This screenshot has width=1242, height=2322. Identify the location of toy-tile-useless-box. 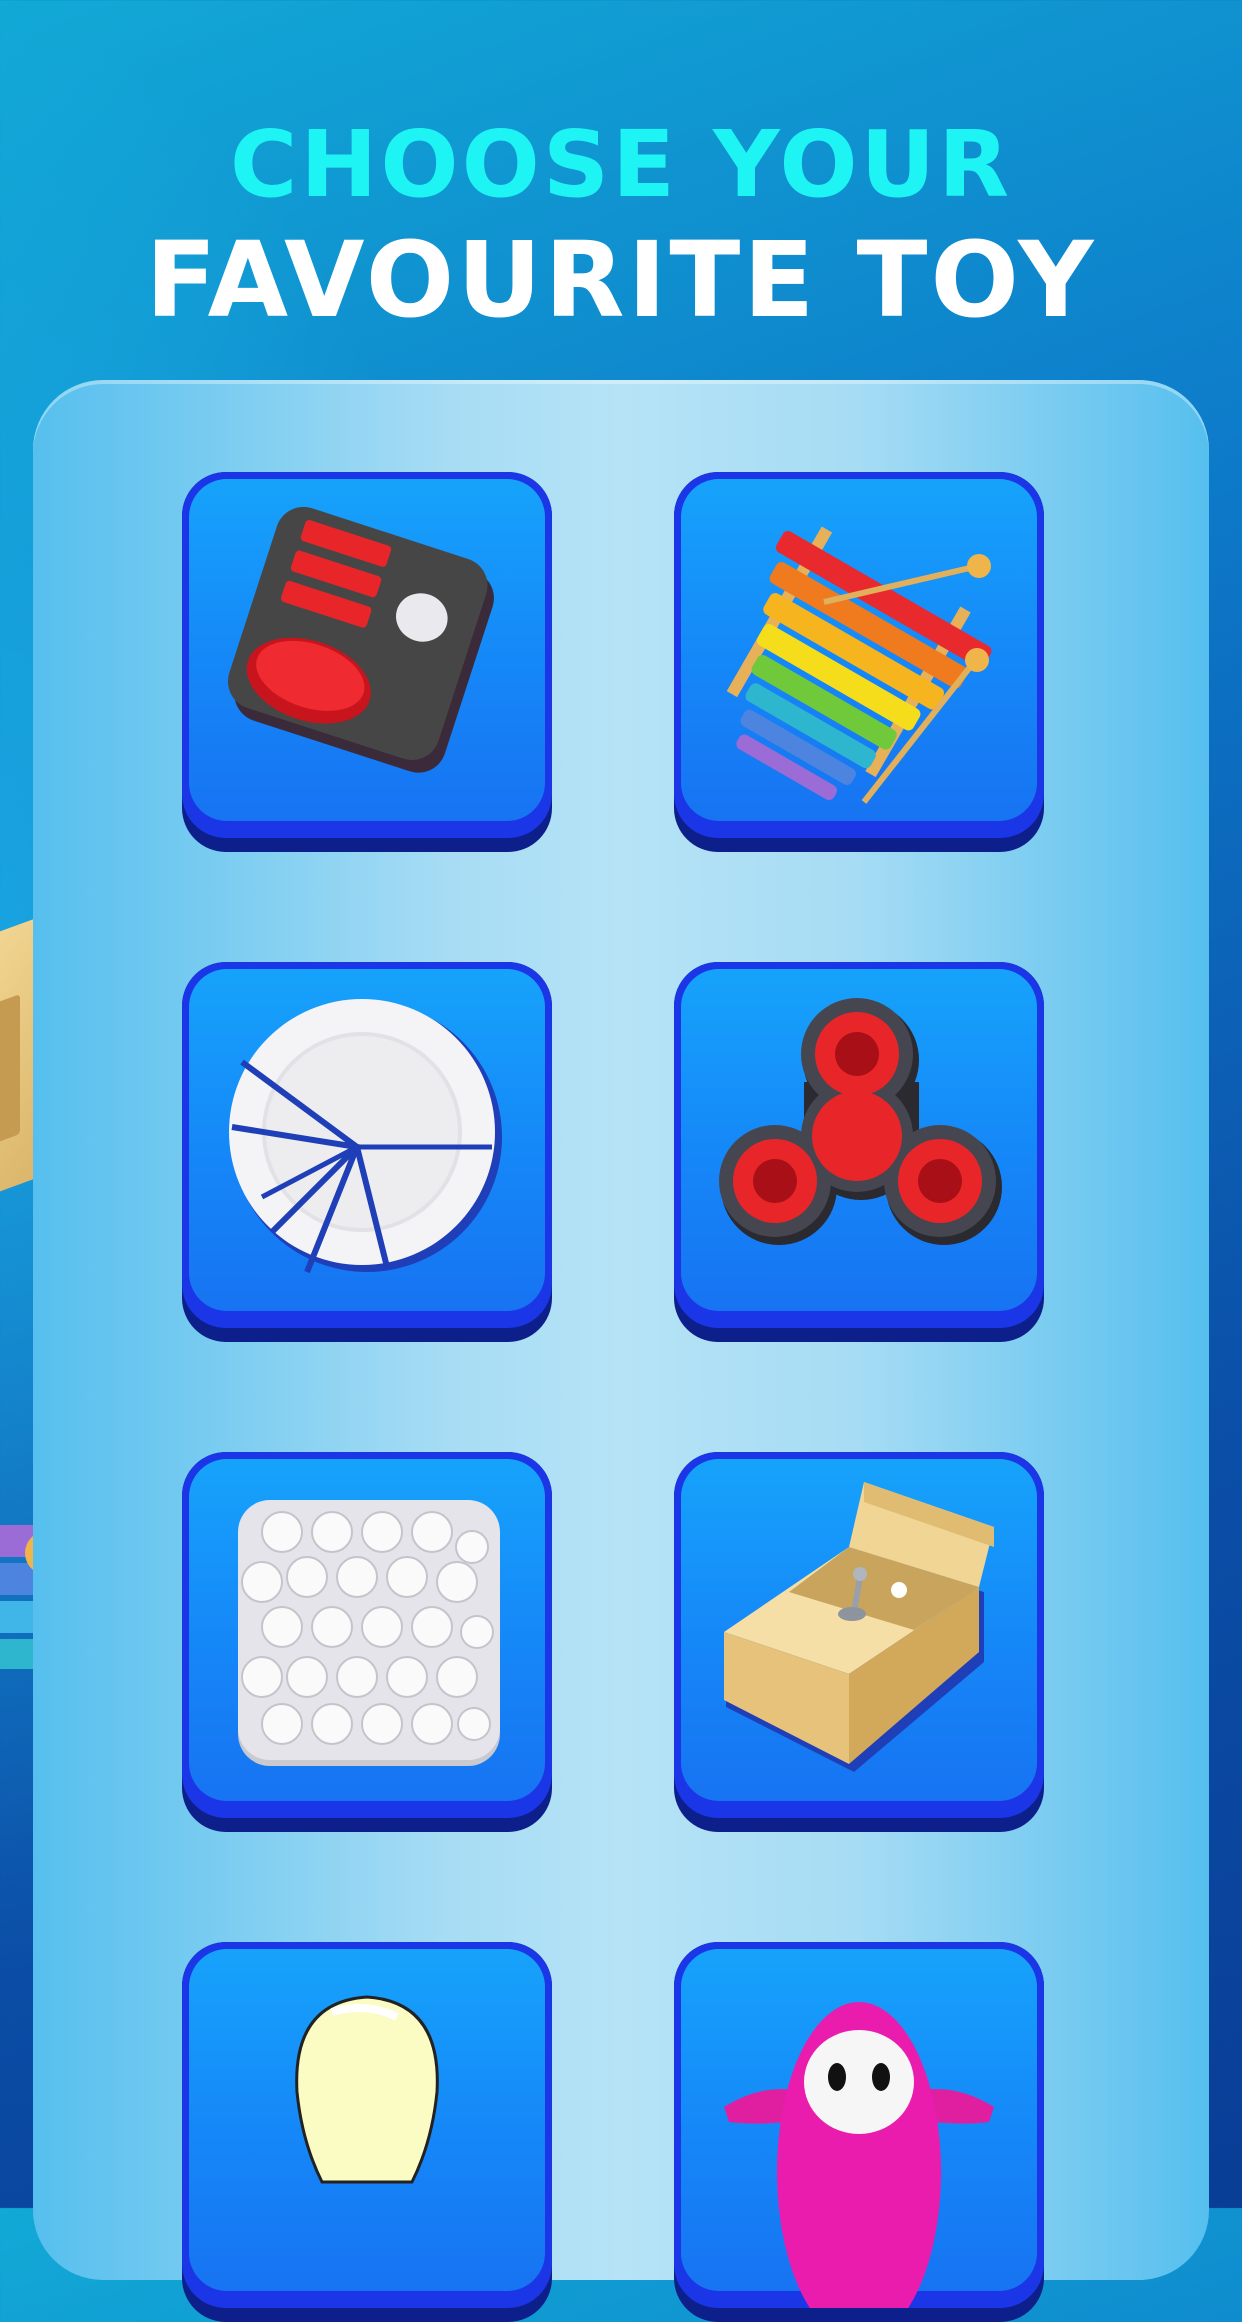
(859, 1642).